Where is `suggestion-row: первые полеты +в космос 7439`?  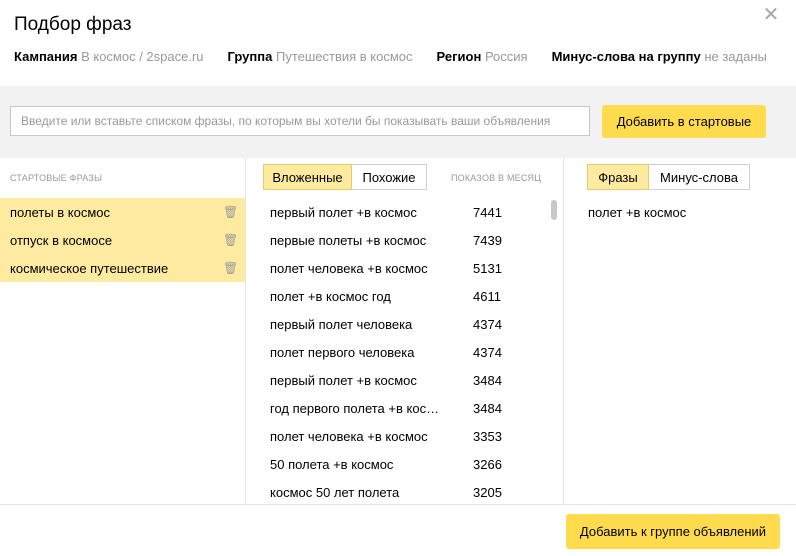 suggestion-row: первые полеты +в космос 7439 is located at coordinates (396, 240).